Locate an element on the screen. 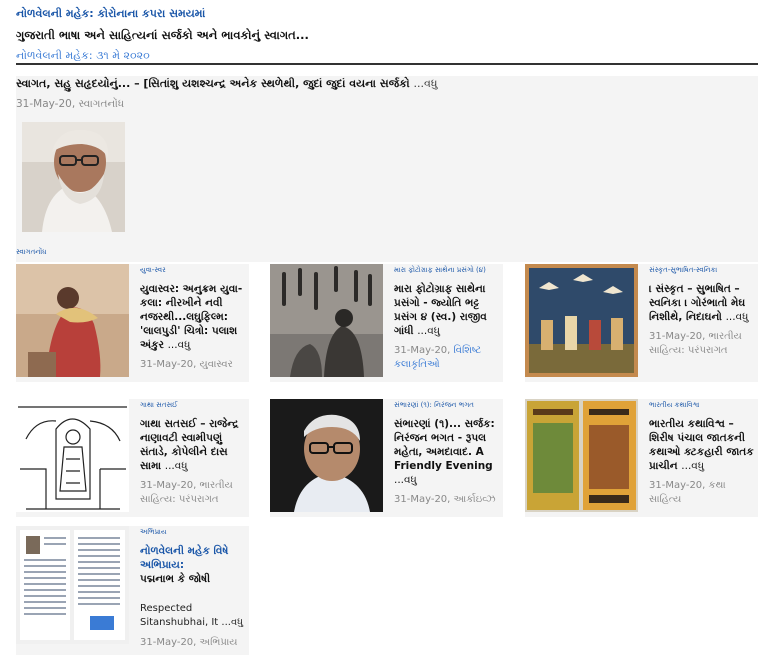  book-cover-icon is located at coordinates (581, 455).